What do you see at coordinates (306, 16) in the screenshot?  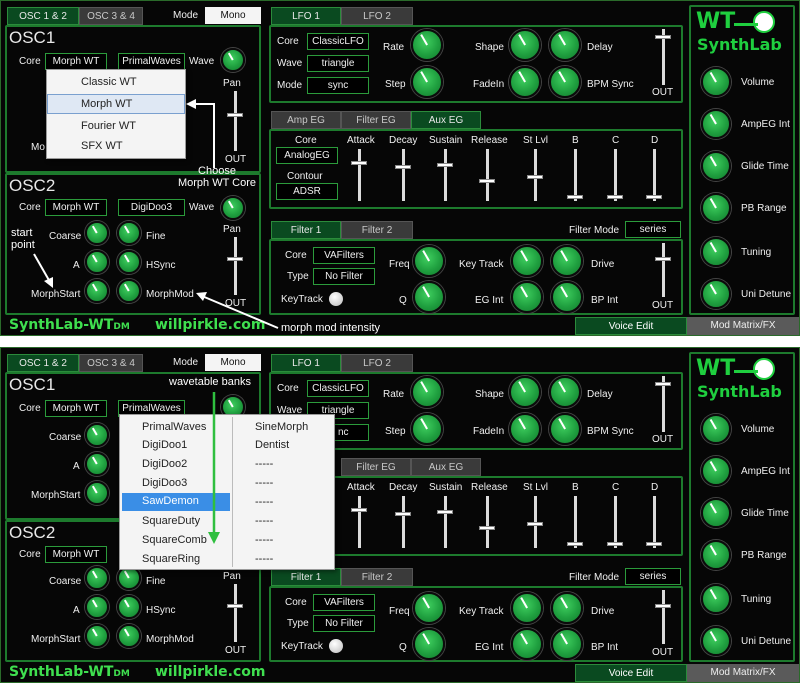 I see `tab-lfo-1: LFO 1` at bounding box center [306, 16].